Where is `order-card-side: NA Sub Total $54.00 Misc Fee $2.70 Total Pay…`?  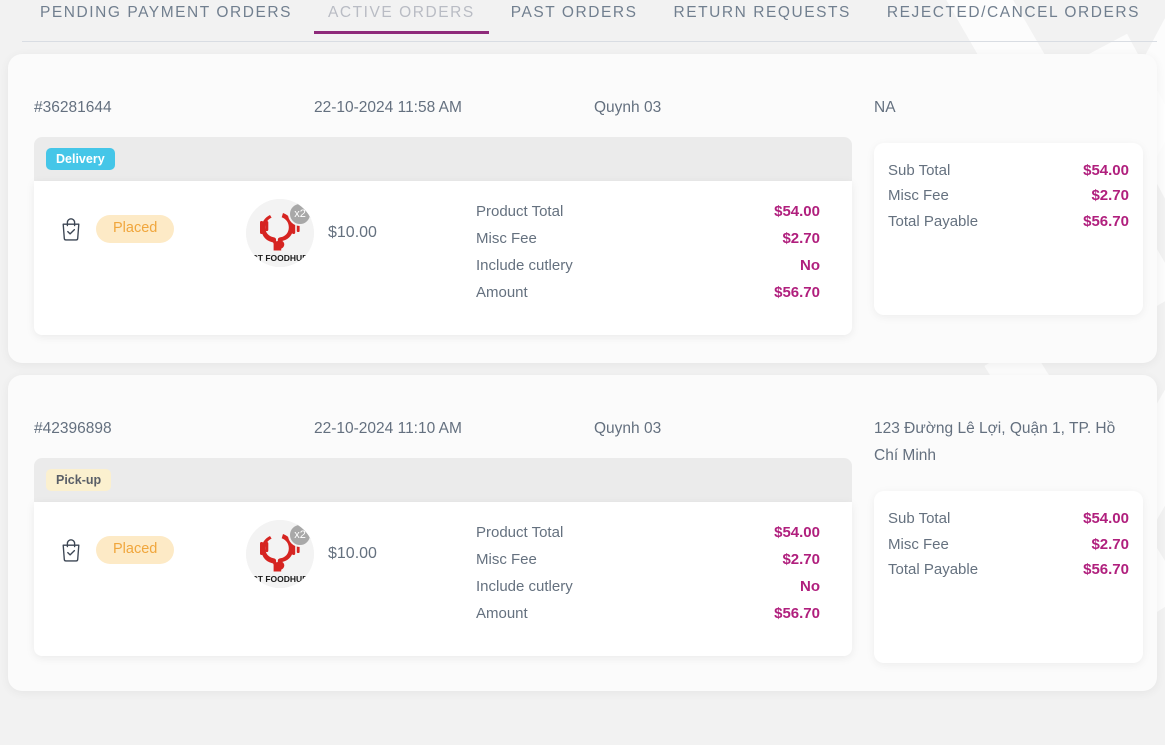
order-card-side: NA Sub Total $54.00 Misc Fee $2.70 Total Pay… is located at coordinates (1015, 204).